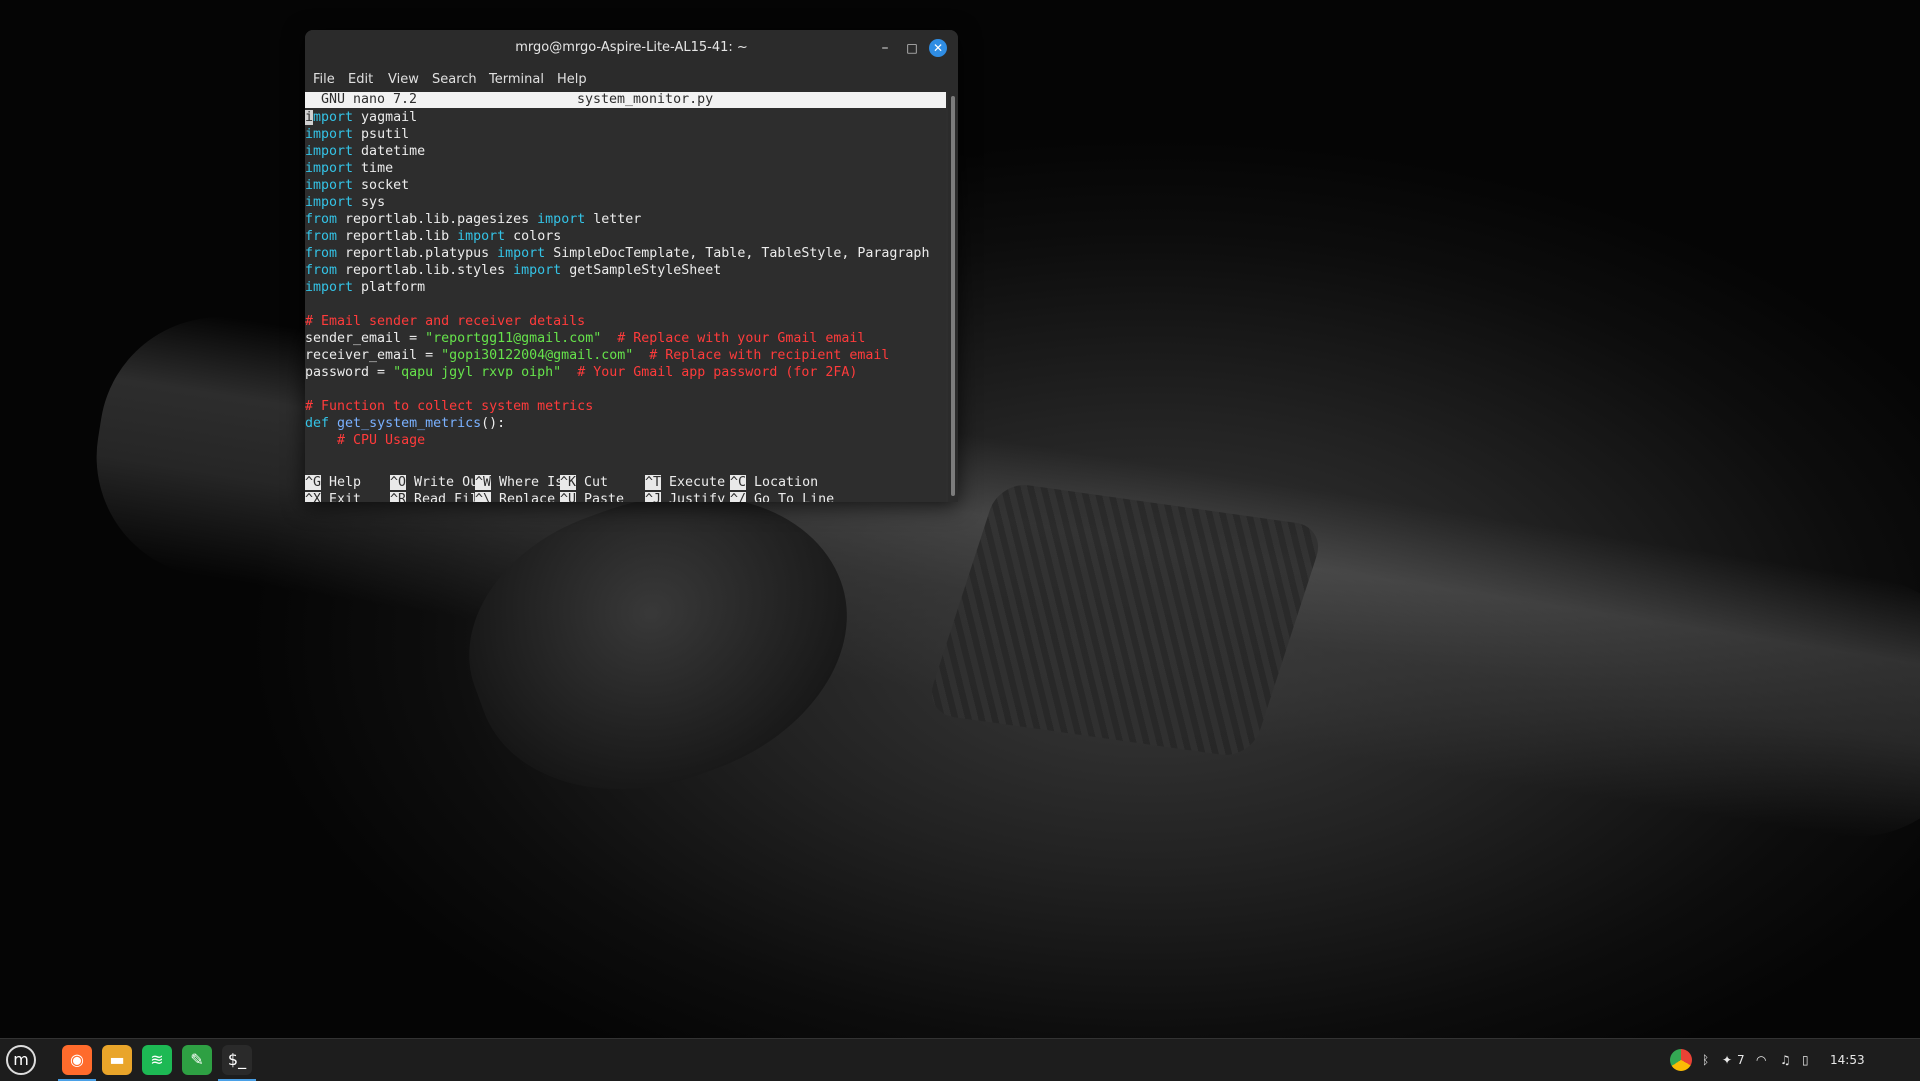  I want to click on shortcut-label: Paste, so click(604, 497).